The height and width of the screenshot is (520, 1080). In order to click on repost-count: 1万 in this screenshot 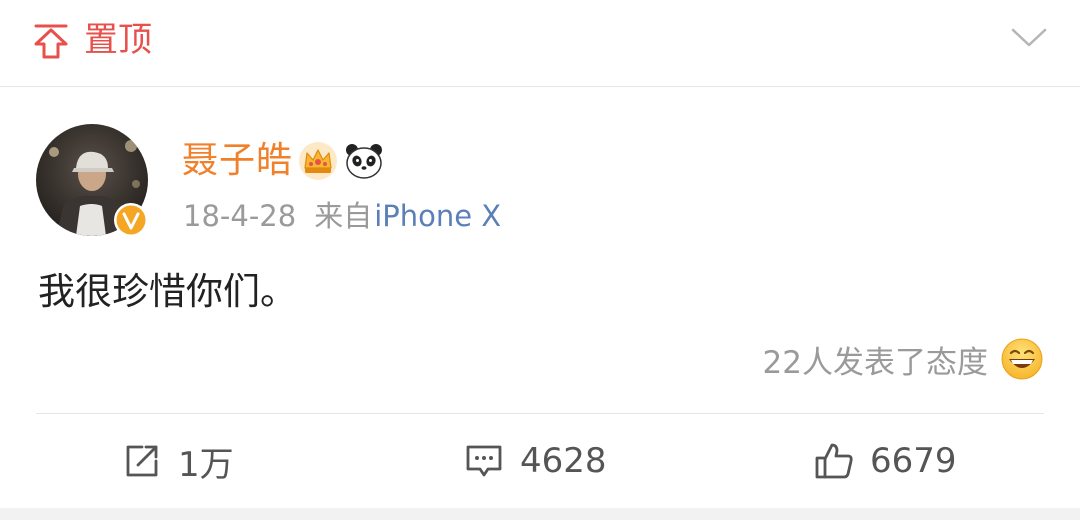, I will do `click(206, 464)`.